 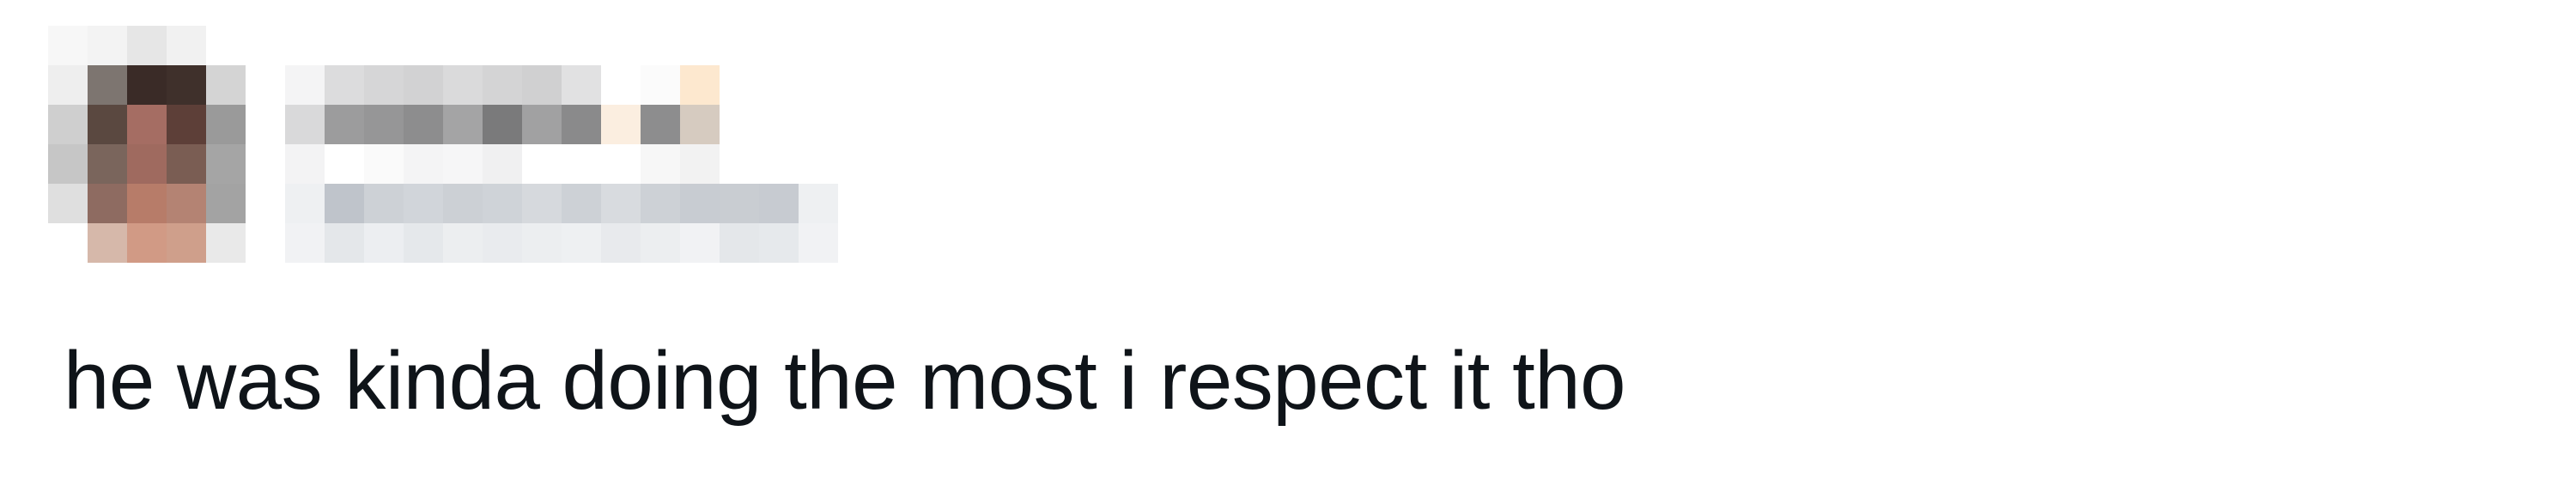 I want to click on author-identity-redacted, so click(x=581, y=164).